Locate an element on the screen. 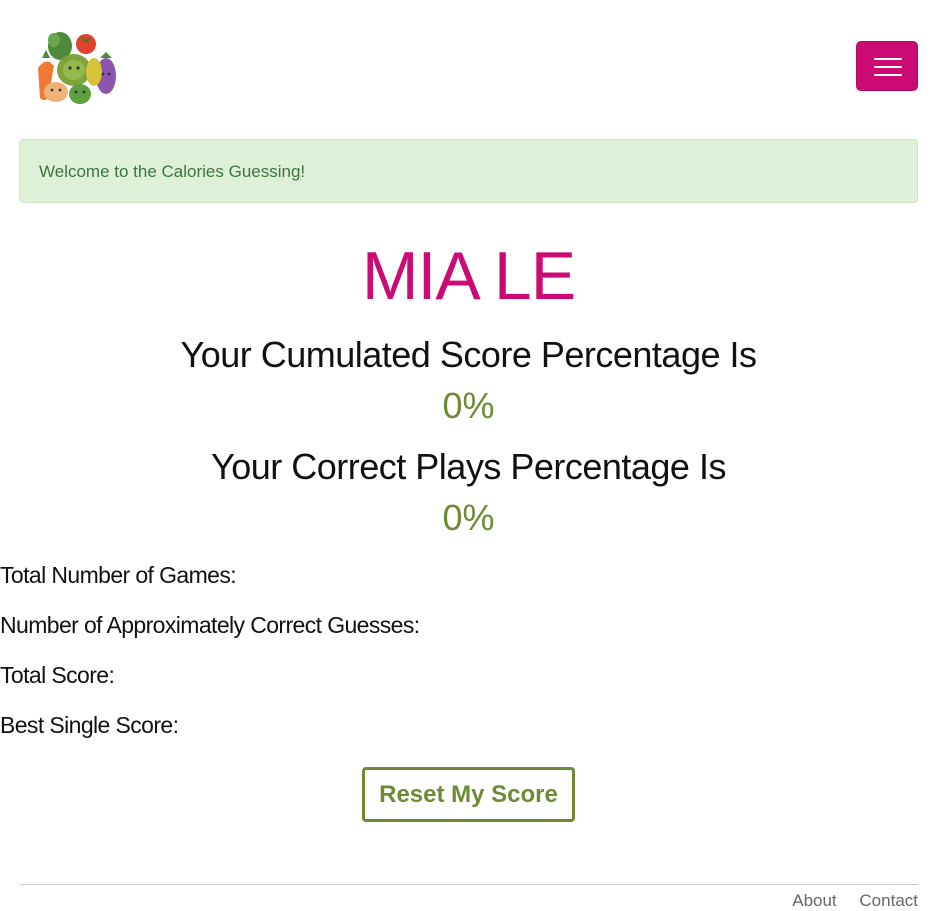  best-score-label: Best Single Score: is located at coordinates (89, 725).